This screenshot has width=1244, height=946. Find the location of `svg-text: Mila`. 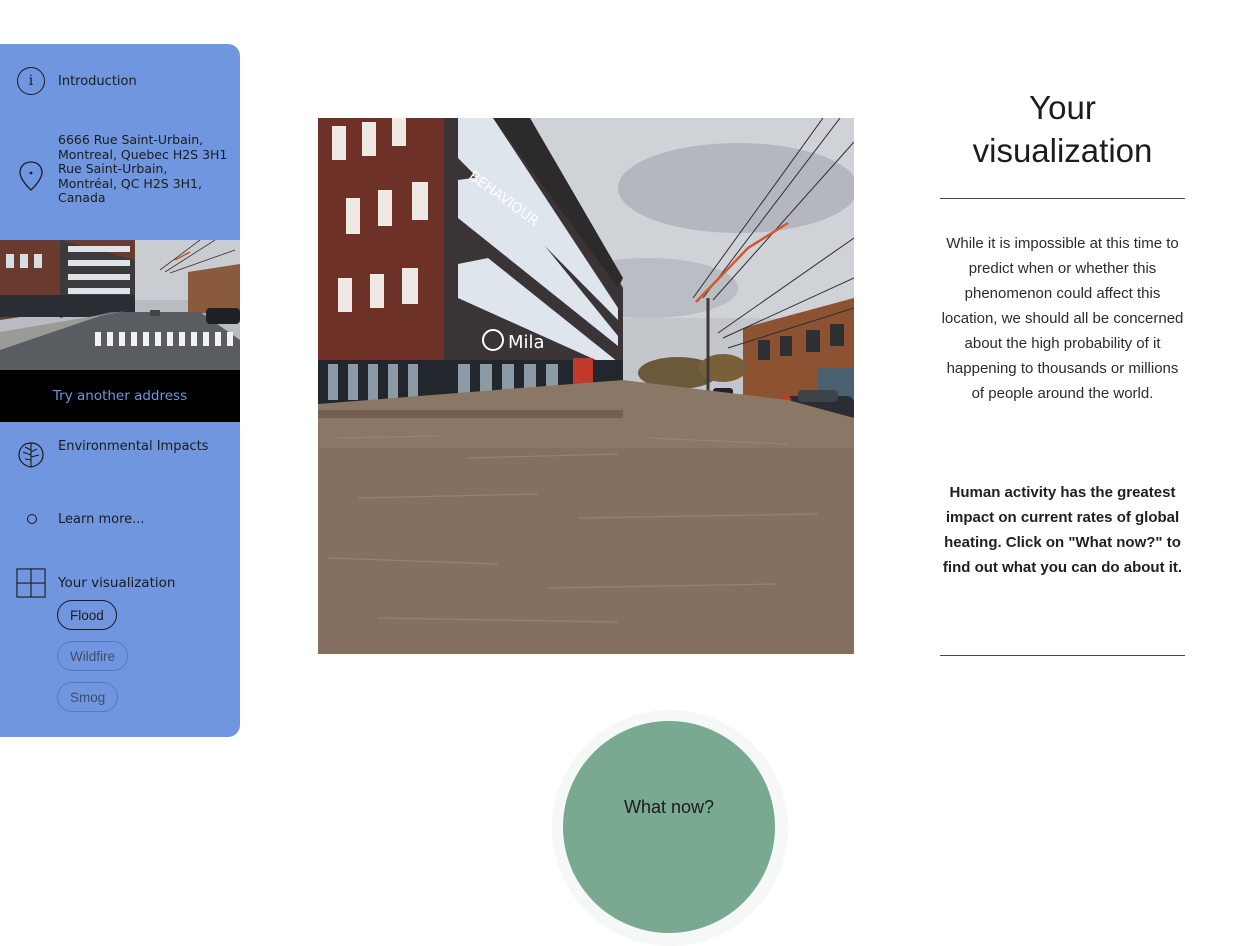

svg-text: Mila is located at coordinates (526, 342).